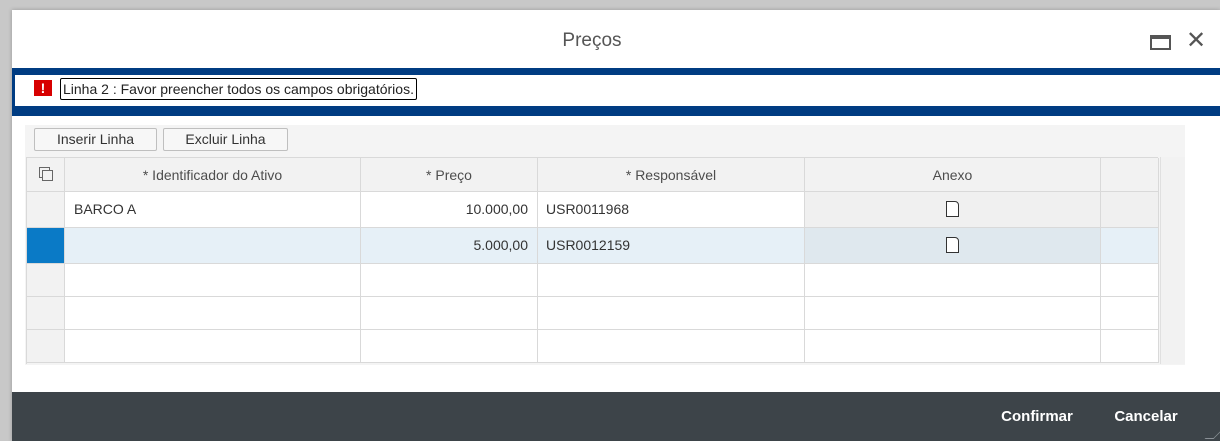 The image size is (1220, 441). Describe the element at coordinates (671, 210) in the screenshot. I see `cell-responsavel: USR0011968` at that location.